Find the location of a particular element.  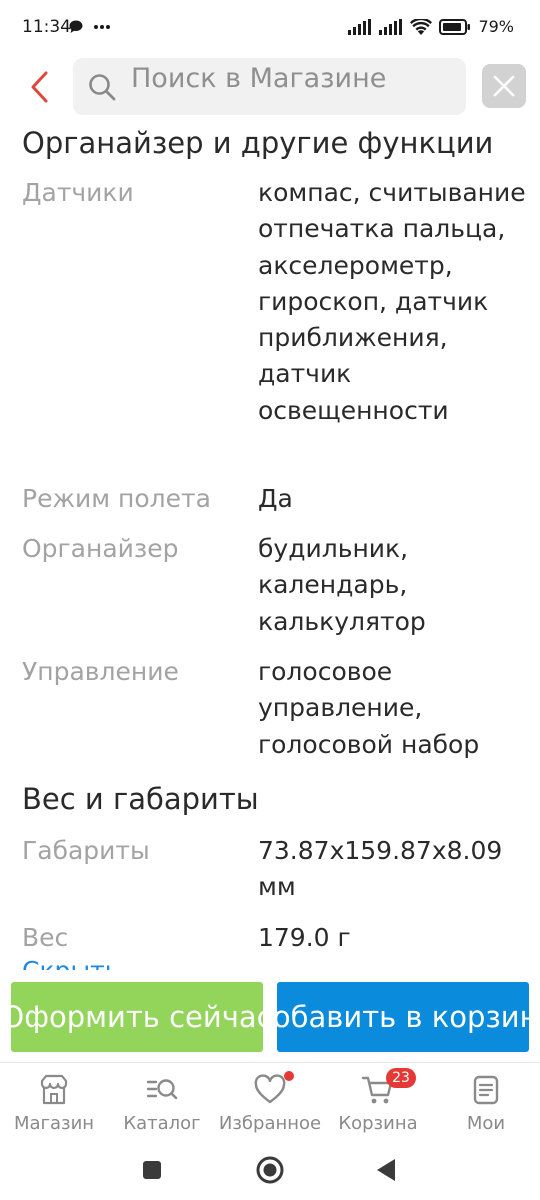

wifi-icon is located at coordinates (421, 26).